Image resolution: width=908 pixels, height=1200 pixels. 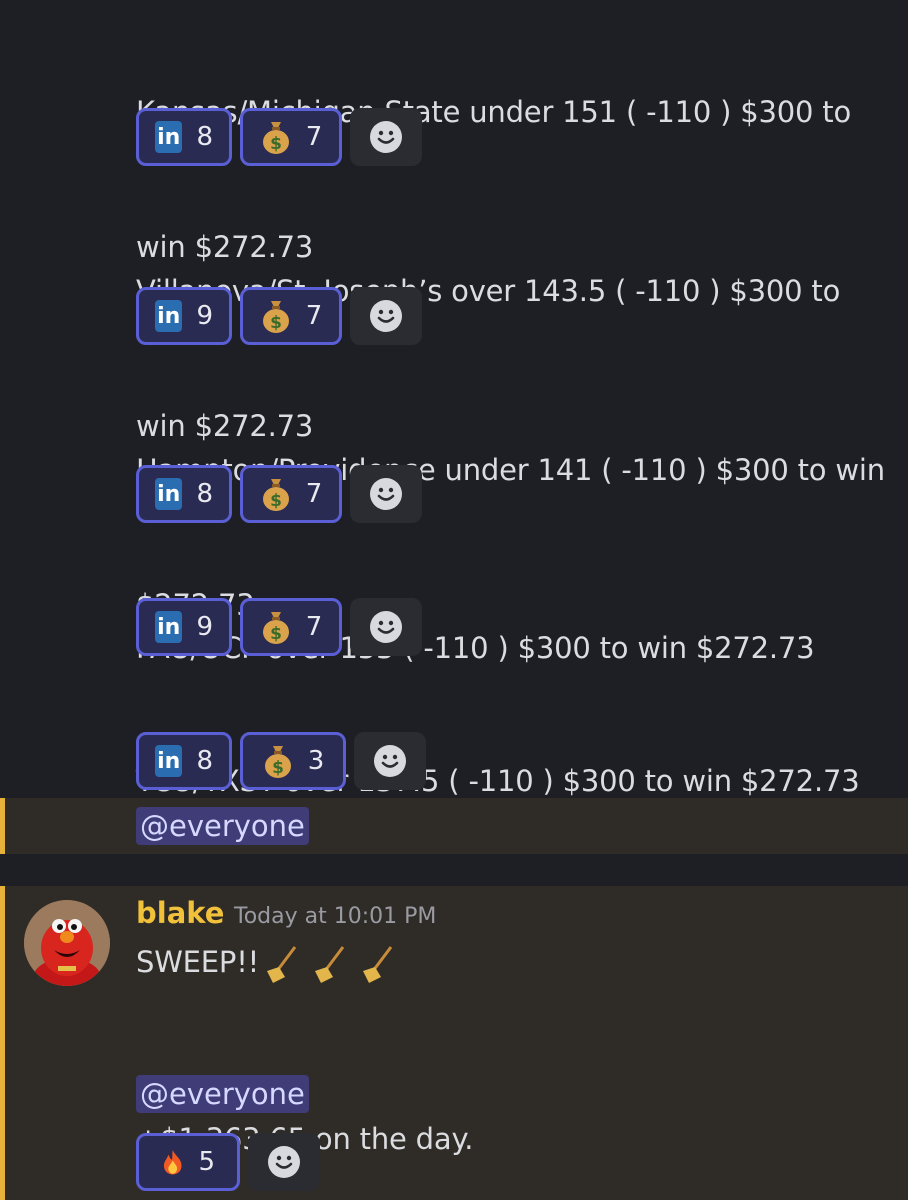 What do you see at coordinates (206, 1162) in the screenshot?
I see `reaction-count: 5` at bounding box center [206, 1162].